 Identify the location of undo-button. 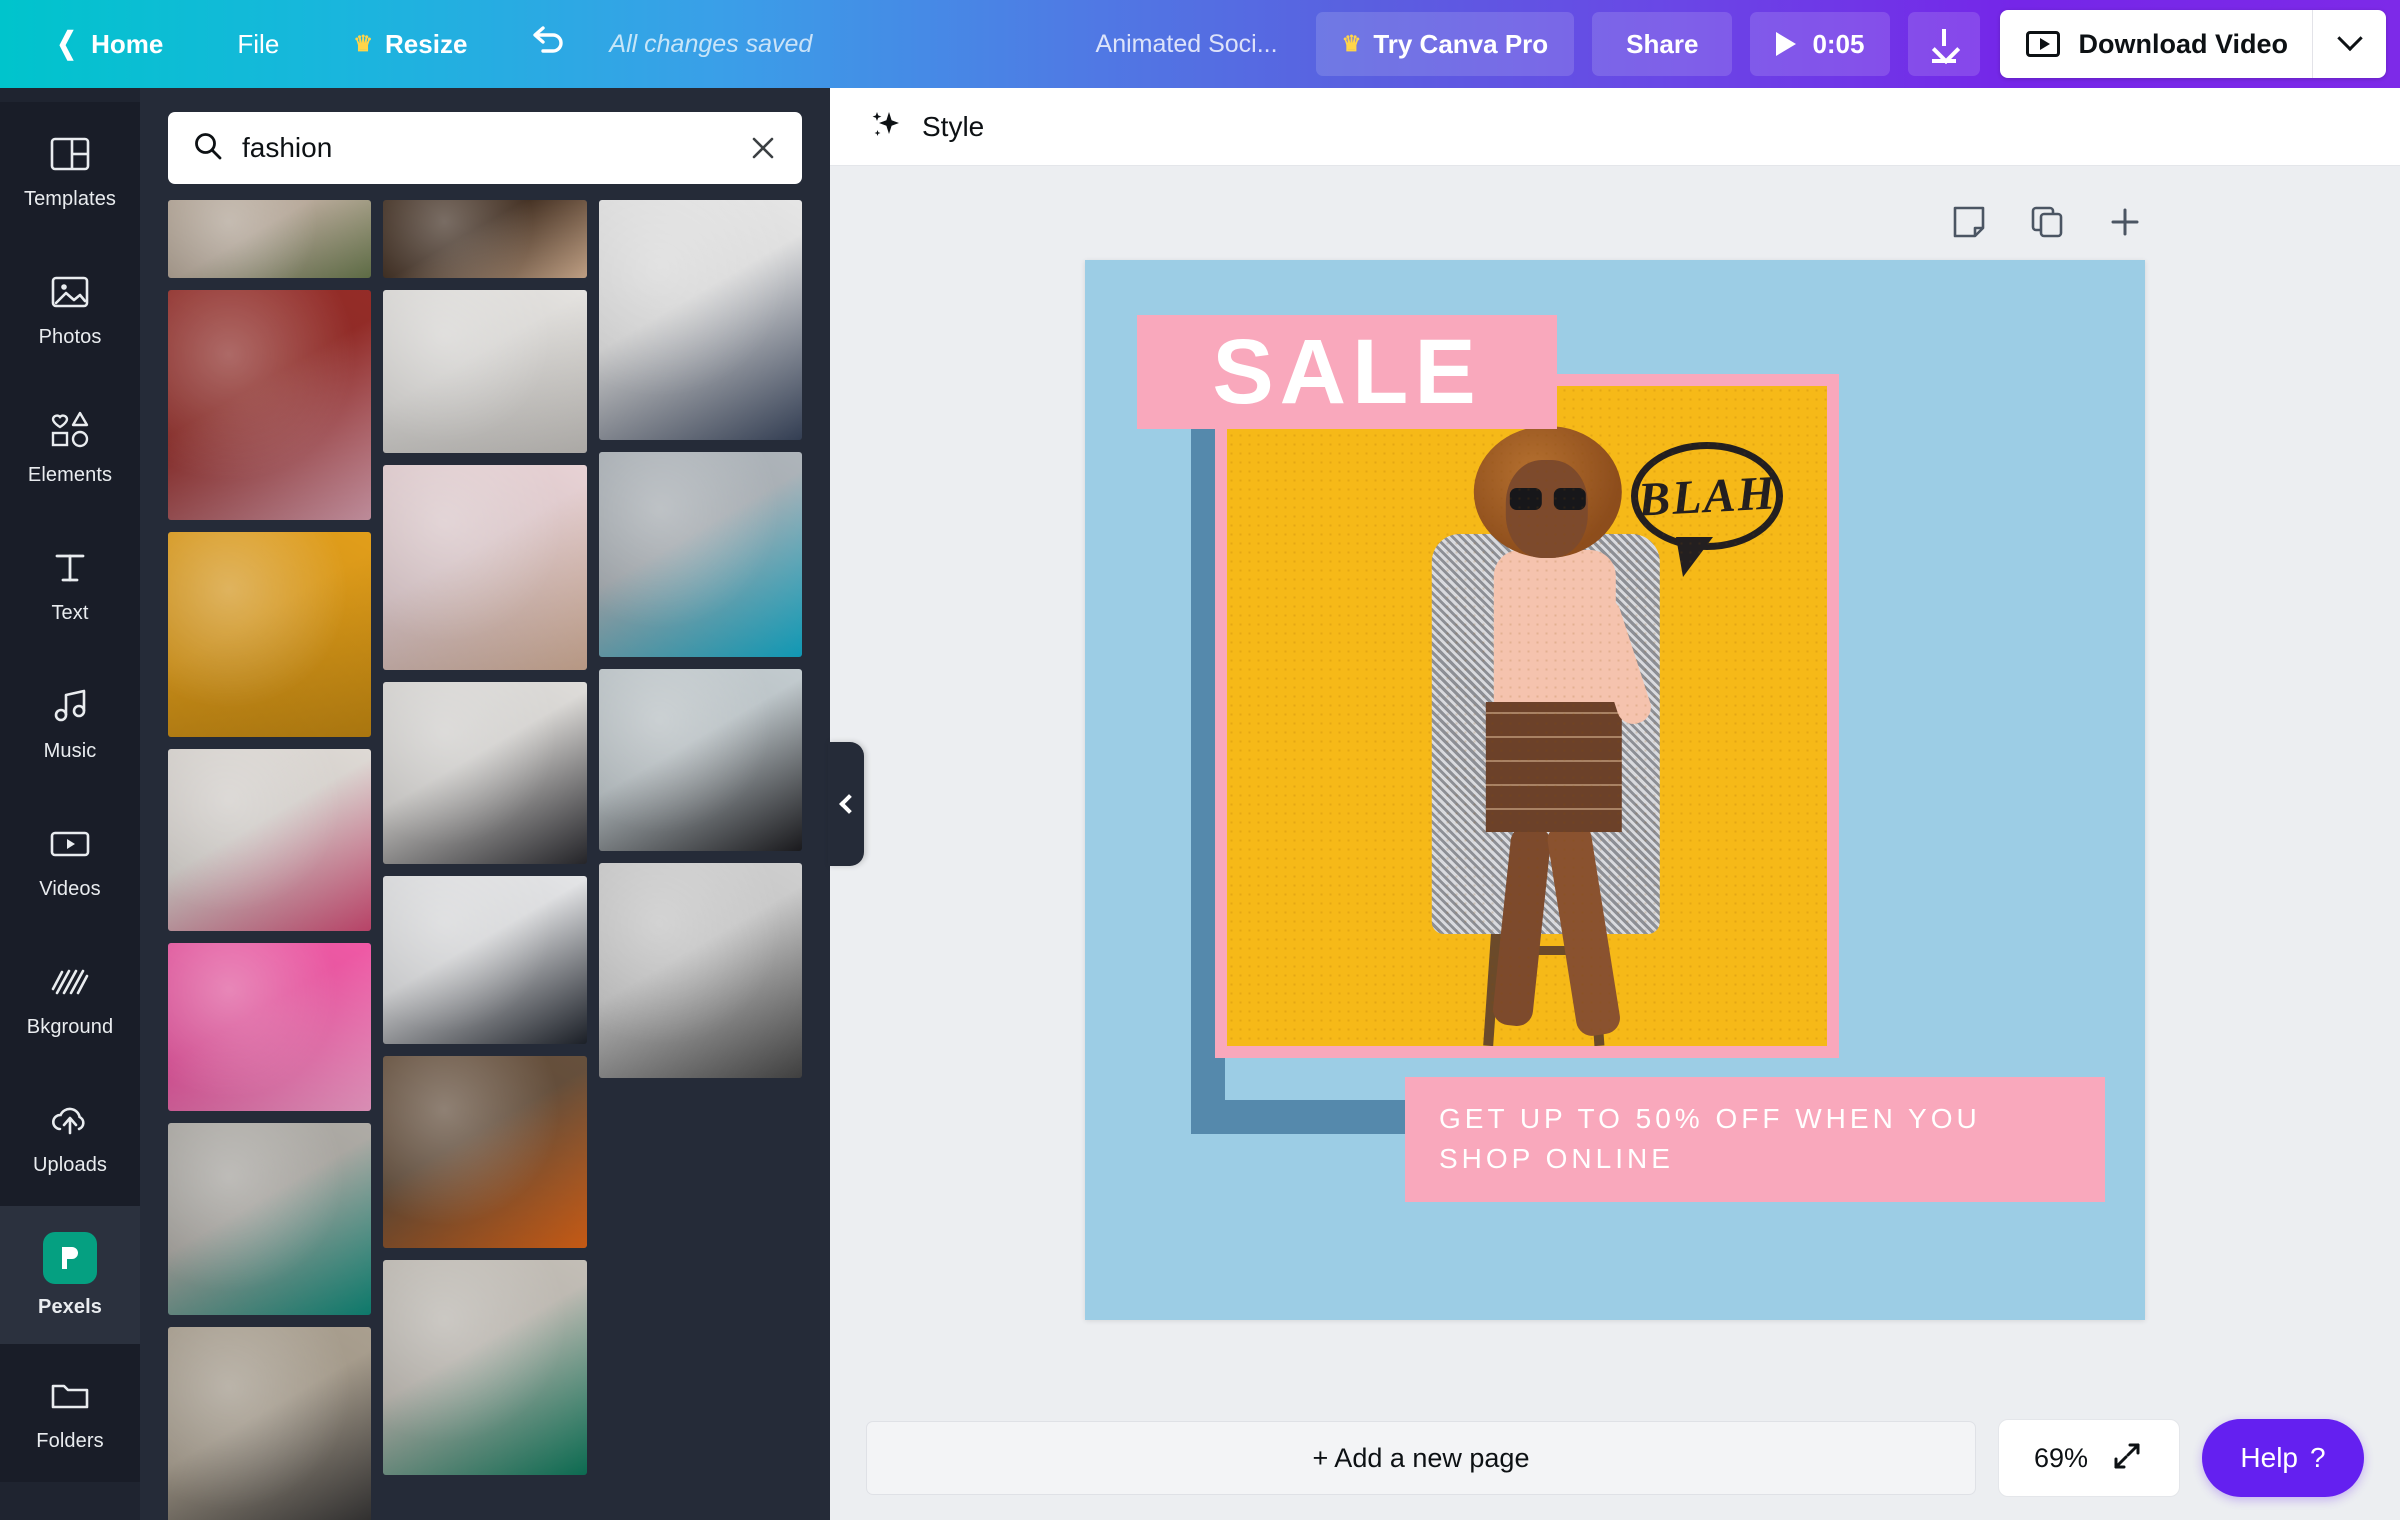
(549, 44).